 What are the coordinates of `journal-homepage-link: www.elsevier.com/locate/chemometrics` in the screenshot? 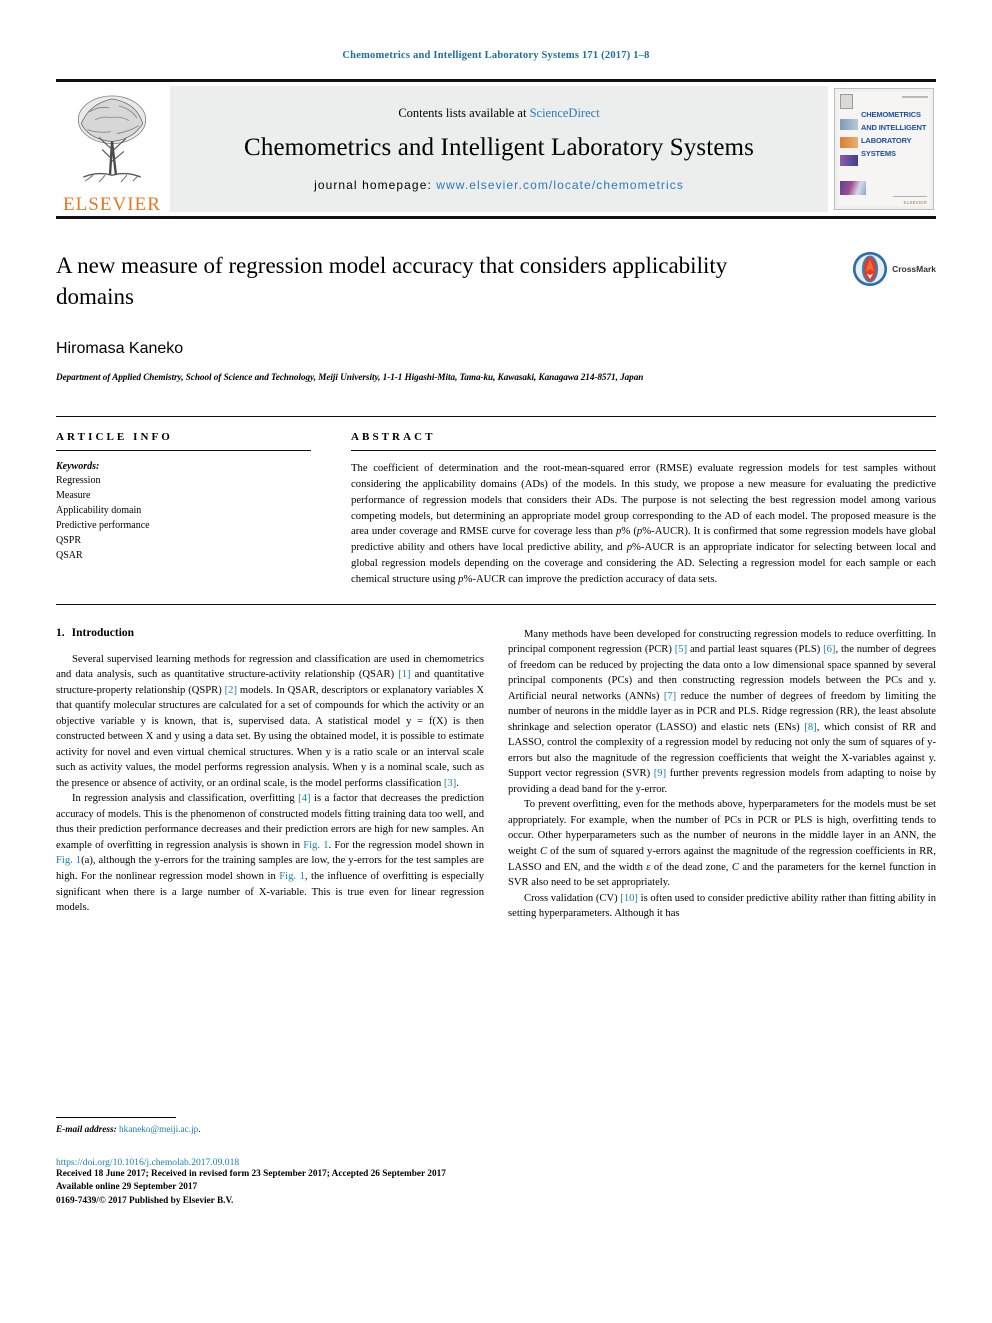 It's located at (560, 185).